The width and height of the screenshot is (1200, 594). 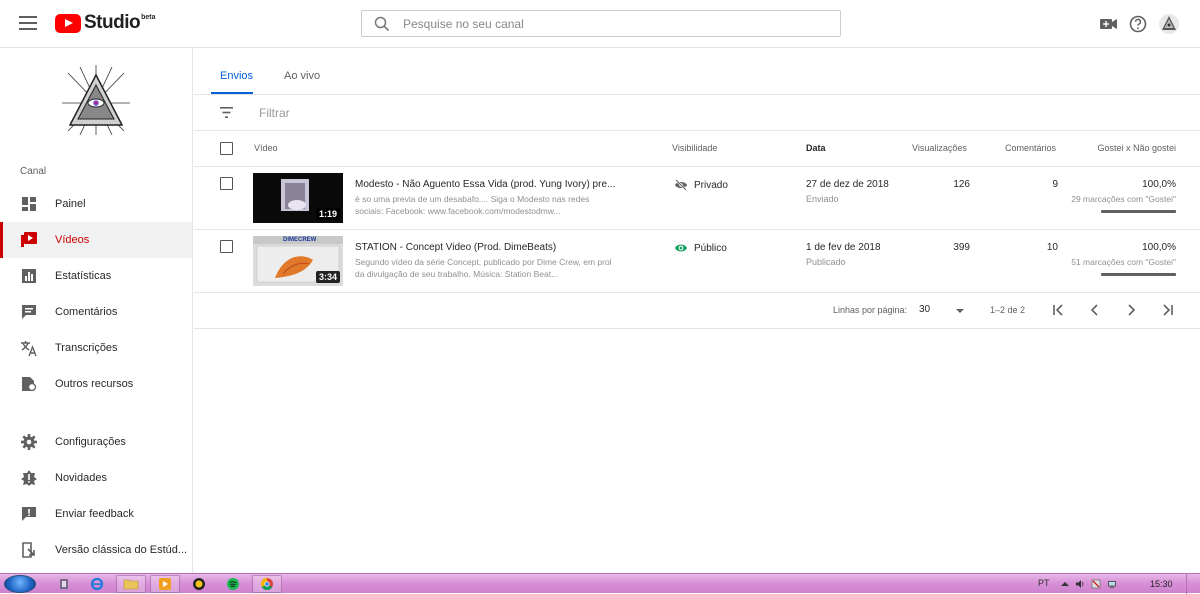 What do you see at coordinates (1161, 584) in the screenshot?
I see `system-clock: 15:30` at bounding box center [1161, 584].